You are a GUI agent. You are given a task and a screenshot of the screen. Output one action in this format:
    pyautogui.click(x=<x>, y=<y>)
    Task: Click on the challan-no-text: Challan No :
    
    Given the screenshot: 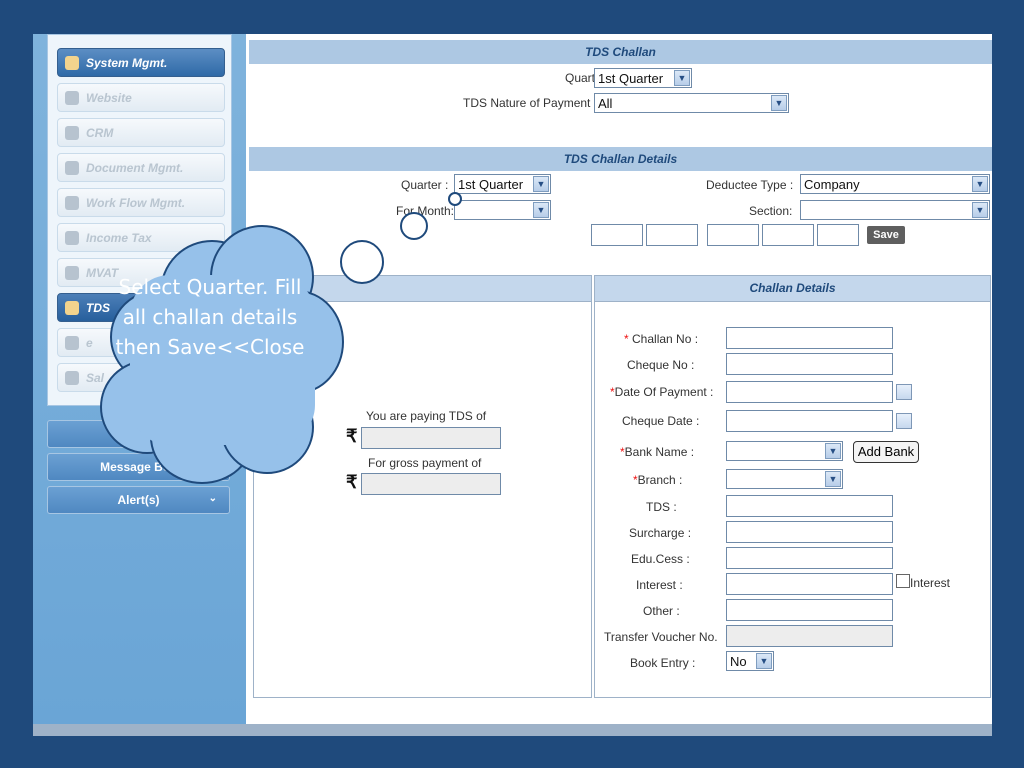 What is the action you would take?
    pyautogui.click(x=665, y=339)
    